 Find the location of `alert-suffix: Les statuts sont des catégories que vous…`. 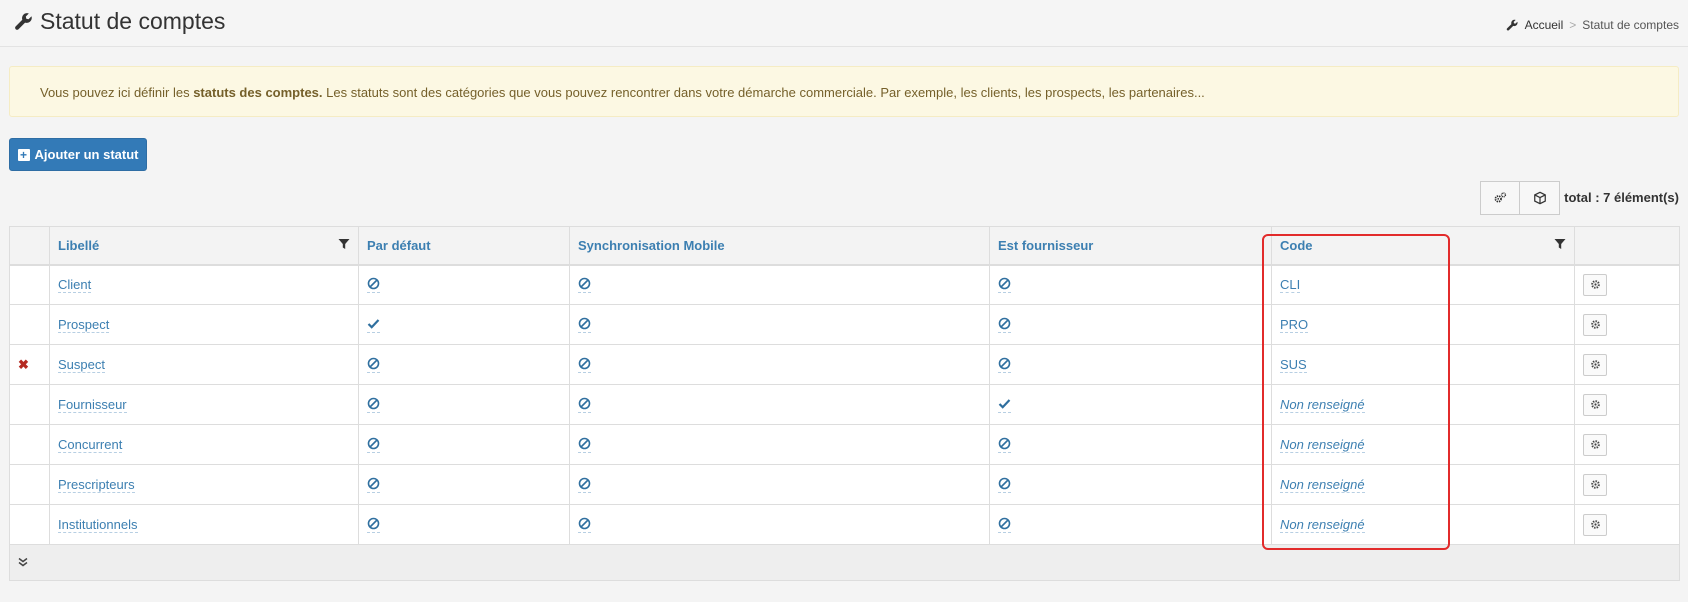

alert-suffix: Les statuts sont des catégories que vous… is located at coordinates (763, 92).